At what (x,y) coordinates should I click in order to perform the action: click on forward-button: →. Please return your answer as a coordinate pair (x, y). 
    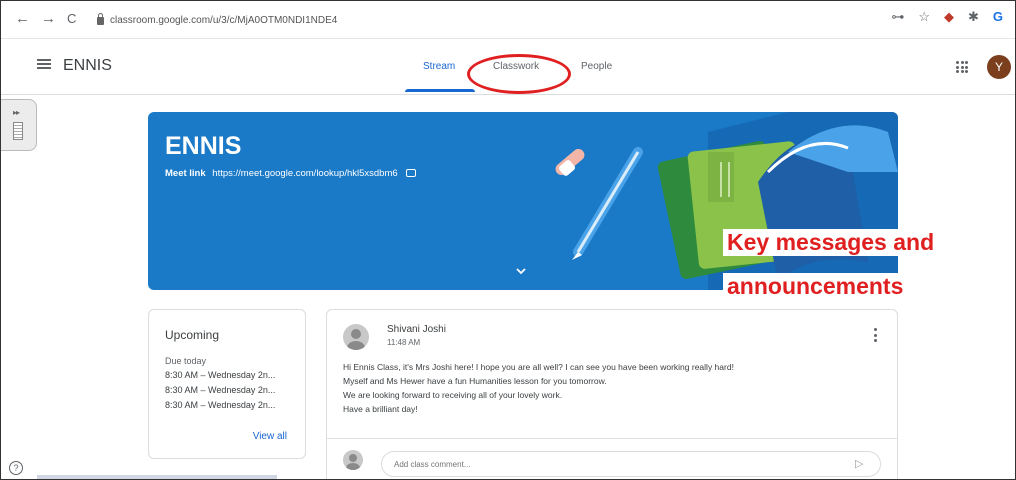
    Looking at the image, I should click on (48, 19).